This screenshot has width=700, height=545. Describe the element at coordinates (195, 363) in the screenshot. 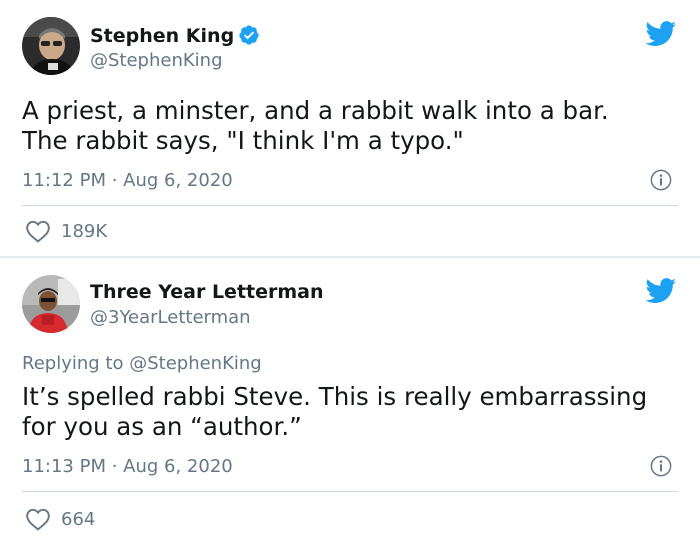

I see `replying-to-mention: @StephenKing` at that location.